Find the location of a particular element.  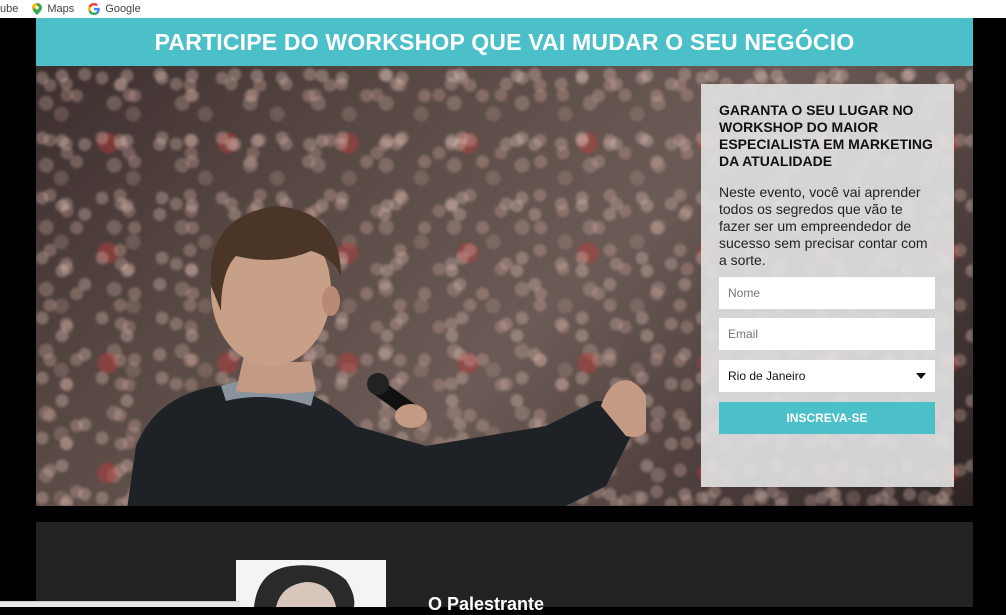

speaker-section-title: O Palestrante is located at coordinates (486, 604).